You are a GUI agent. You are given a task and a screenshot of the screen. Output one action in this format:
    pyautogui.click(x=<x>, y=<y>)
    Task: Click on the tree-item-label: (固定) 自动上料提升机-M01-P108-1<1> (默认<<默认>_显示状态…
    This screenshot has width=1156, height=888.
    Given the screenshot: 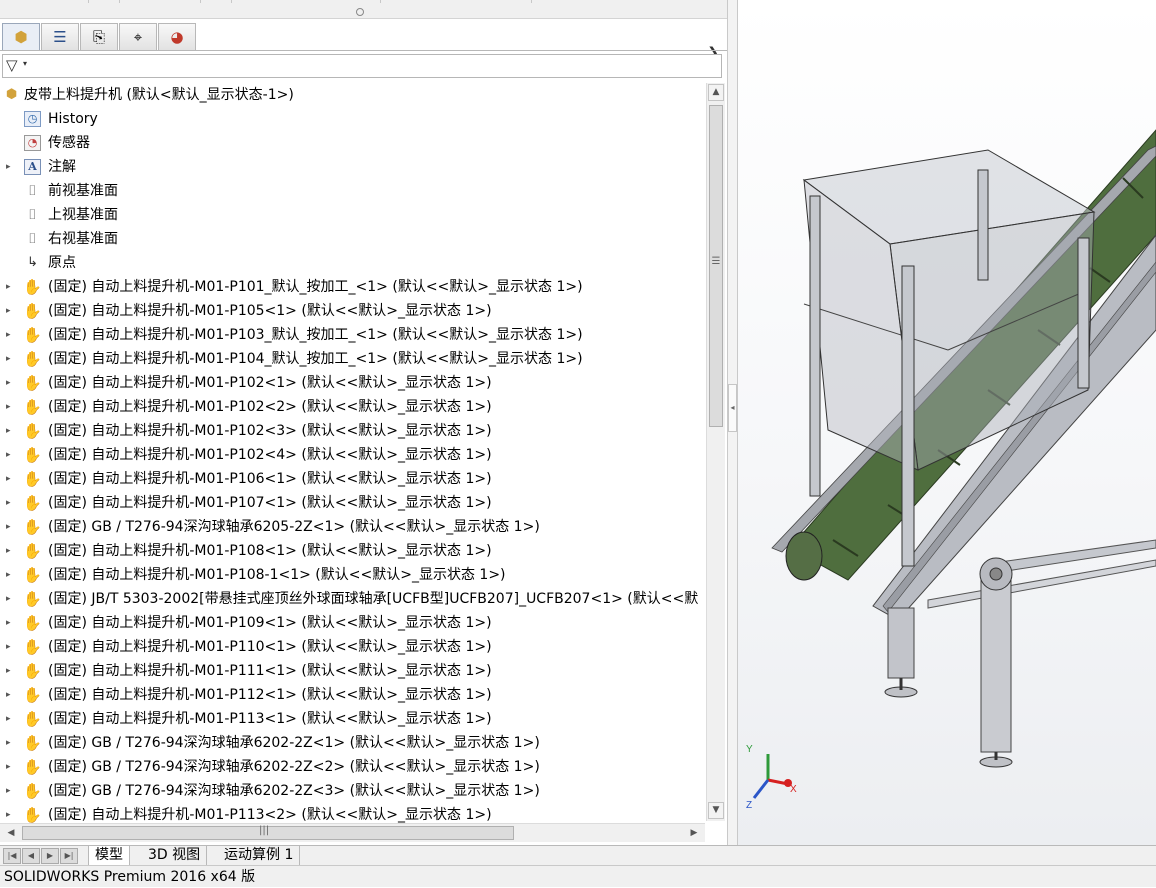 What is the action you would take?
    pyautogui.click(x=277, y=575)
    